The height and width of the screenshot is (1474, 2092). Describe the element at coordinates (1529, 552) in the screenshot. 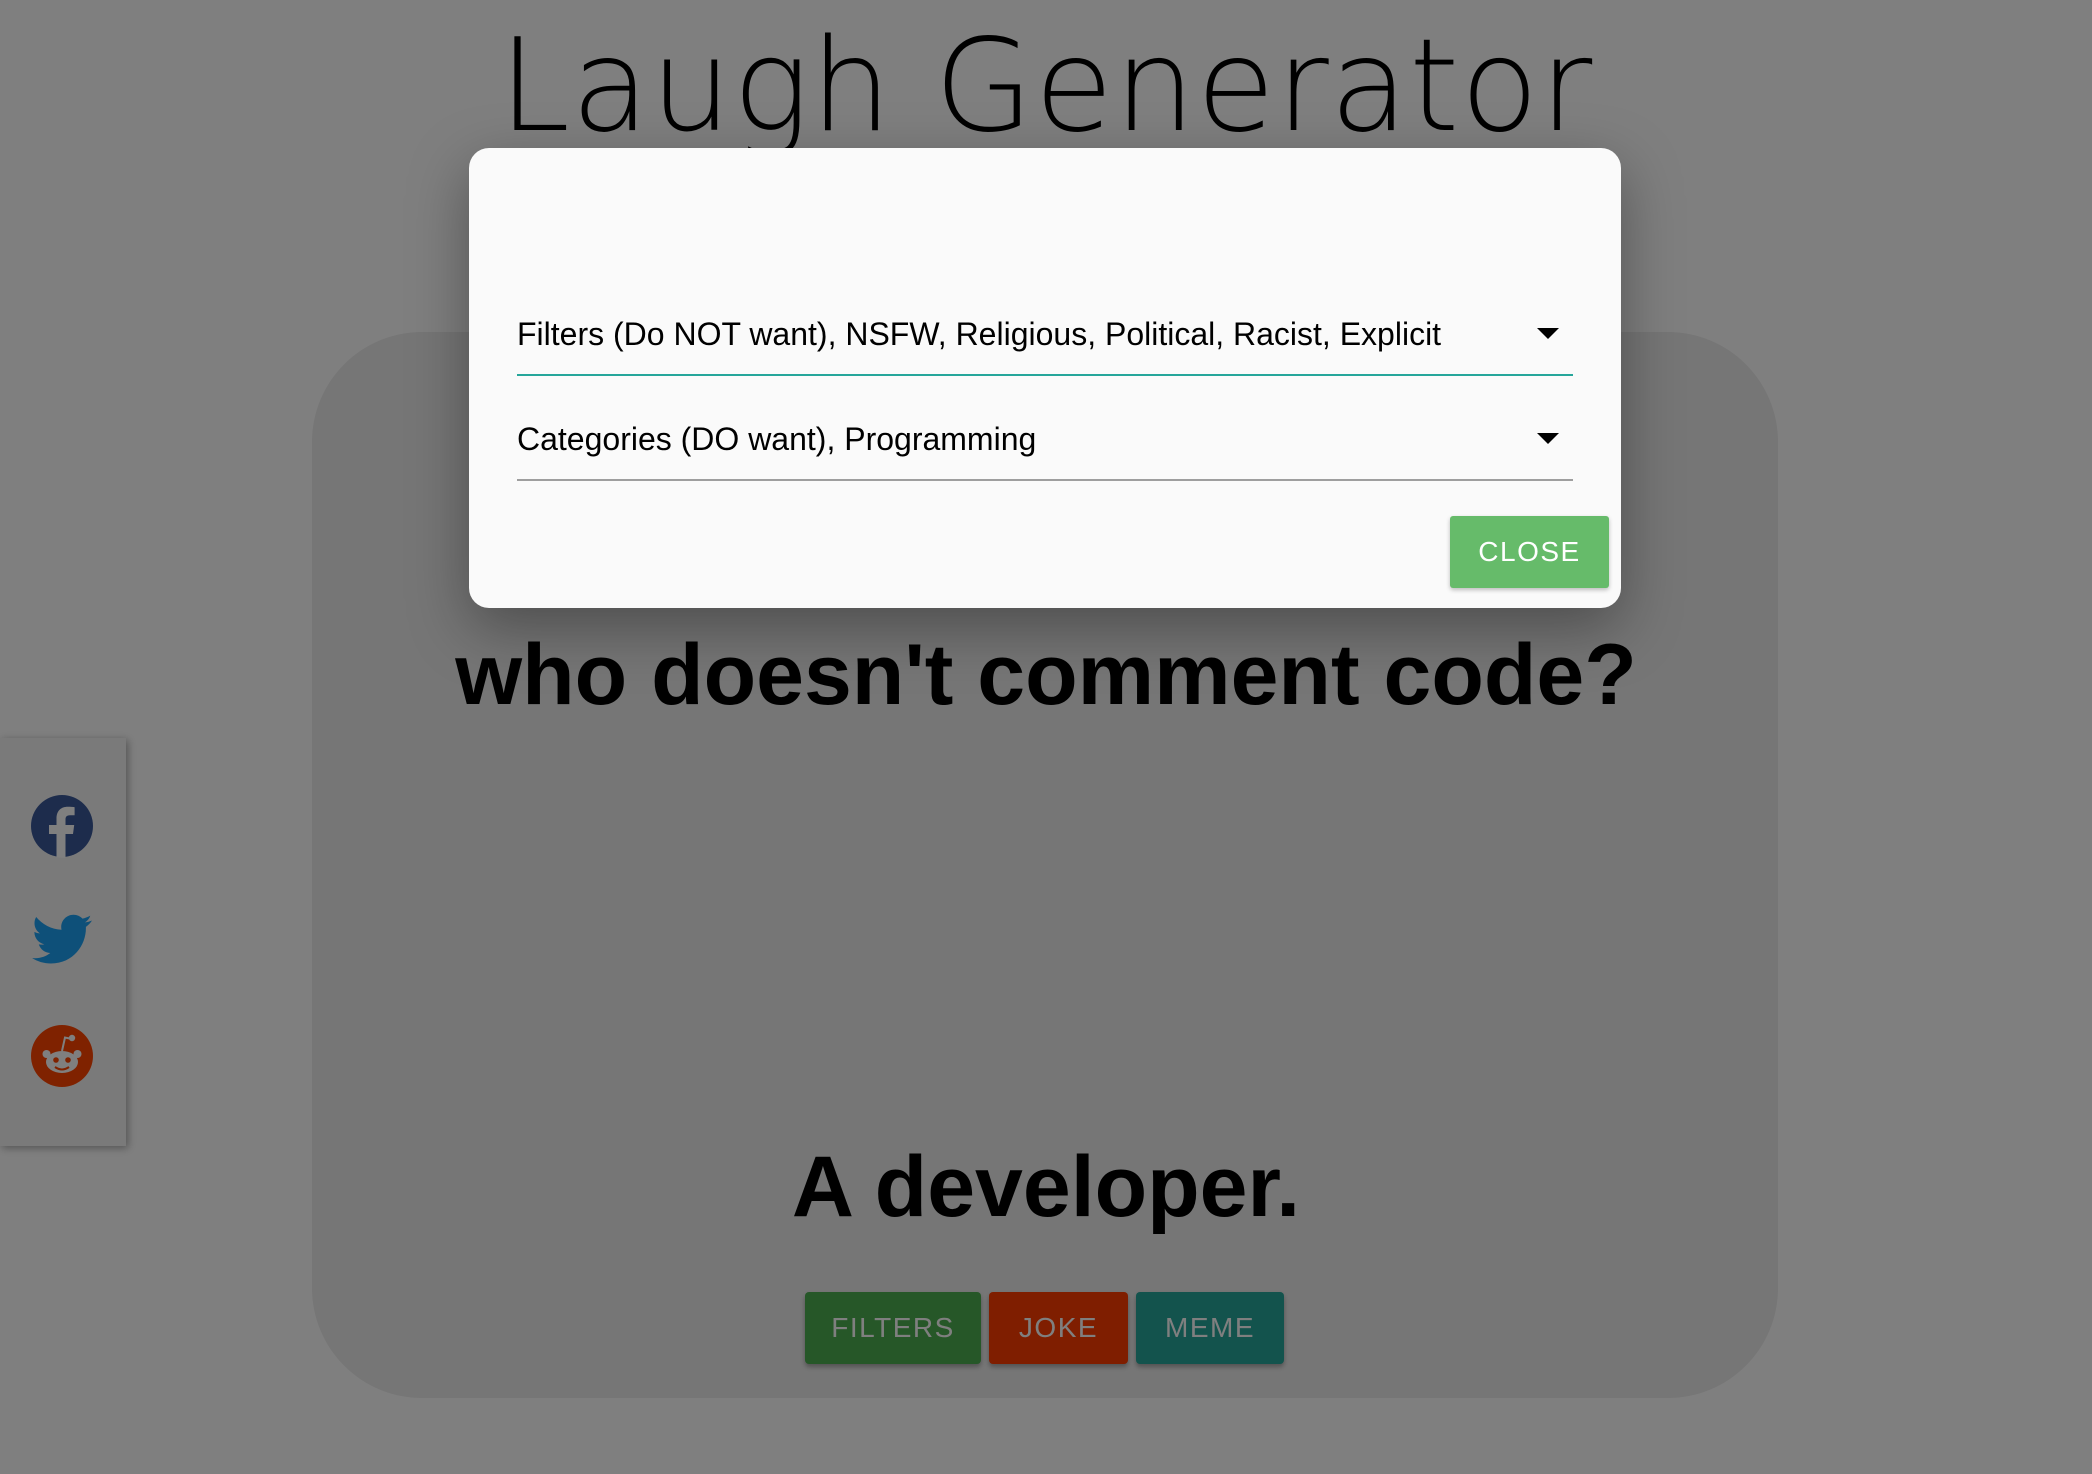

I see `close-button: CLOSE` at that location.